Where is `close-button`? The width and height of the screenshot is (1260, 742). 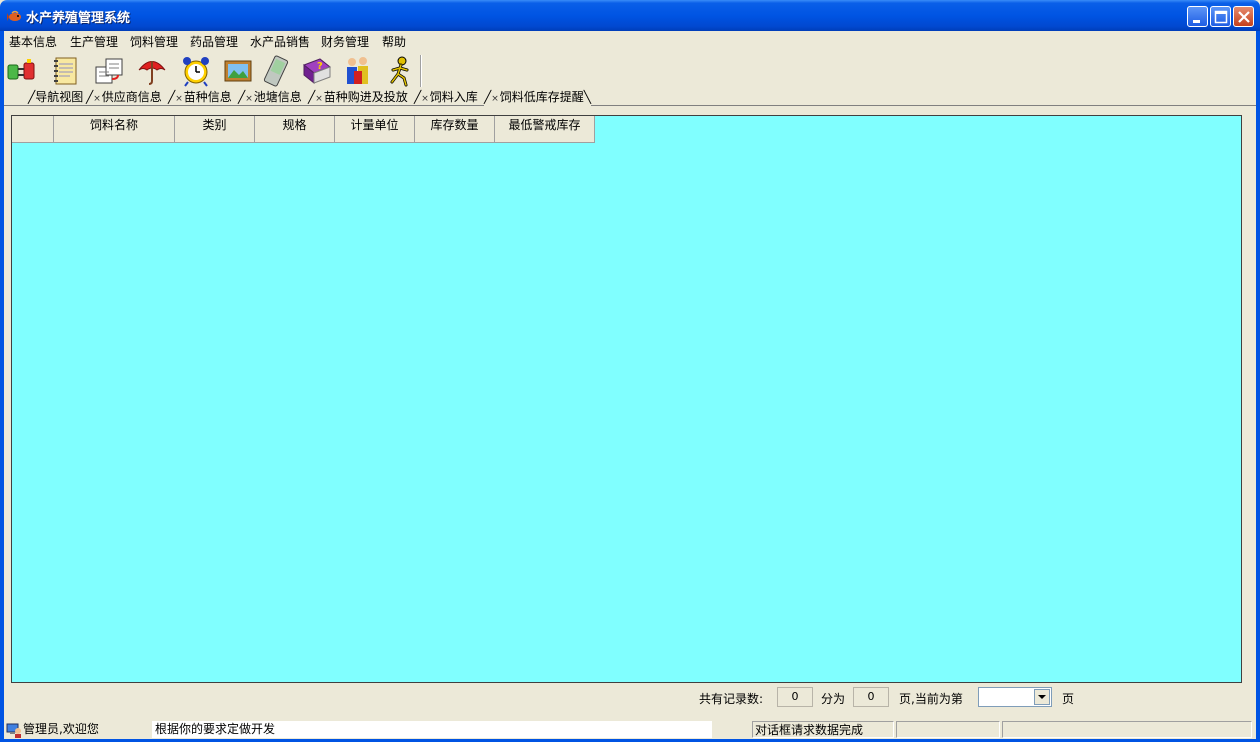
close-button is located at coordinates (1243, 16).